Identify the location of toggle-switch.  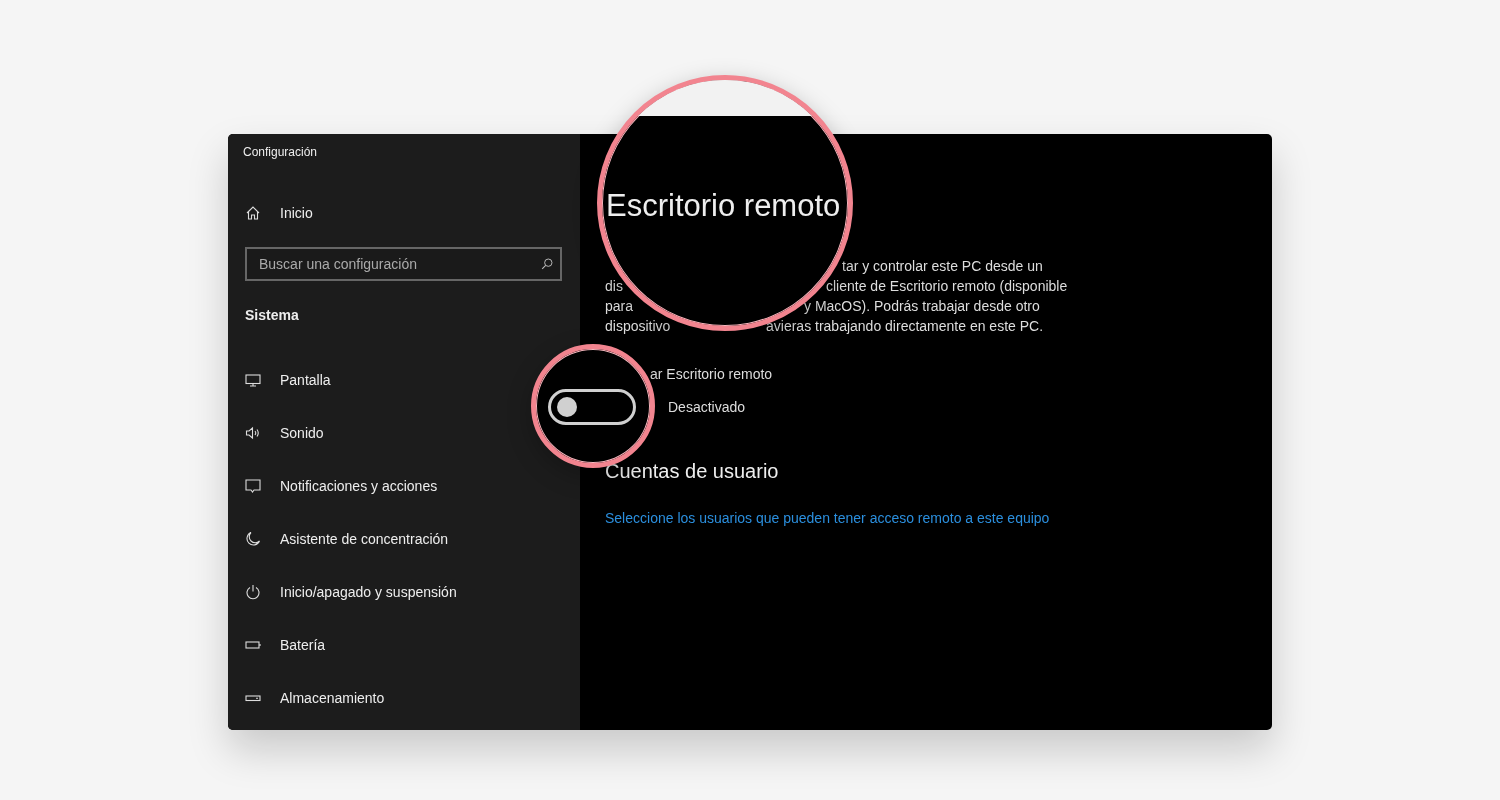
(592, 407).